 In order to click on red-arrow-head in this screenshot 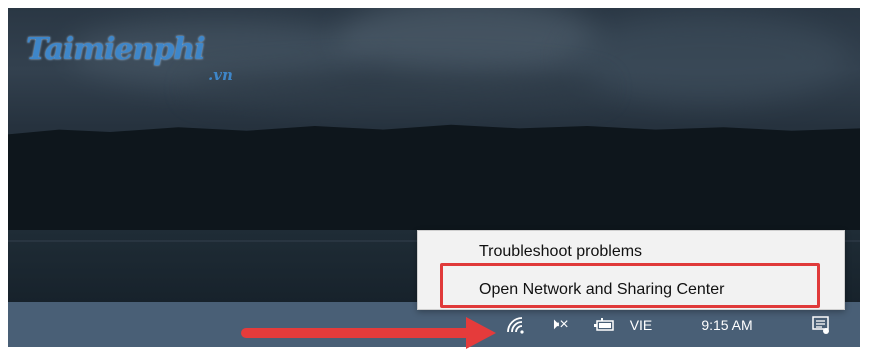, I will do `click(481, 333)`.